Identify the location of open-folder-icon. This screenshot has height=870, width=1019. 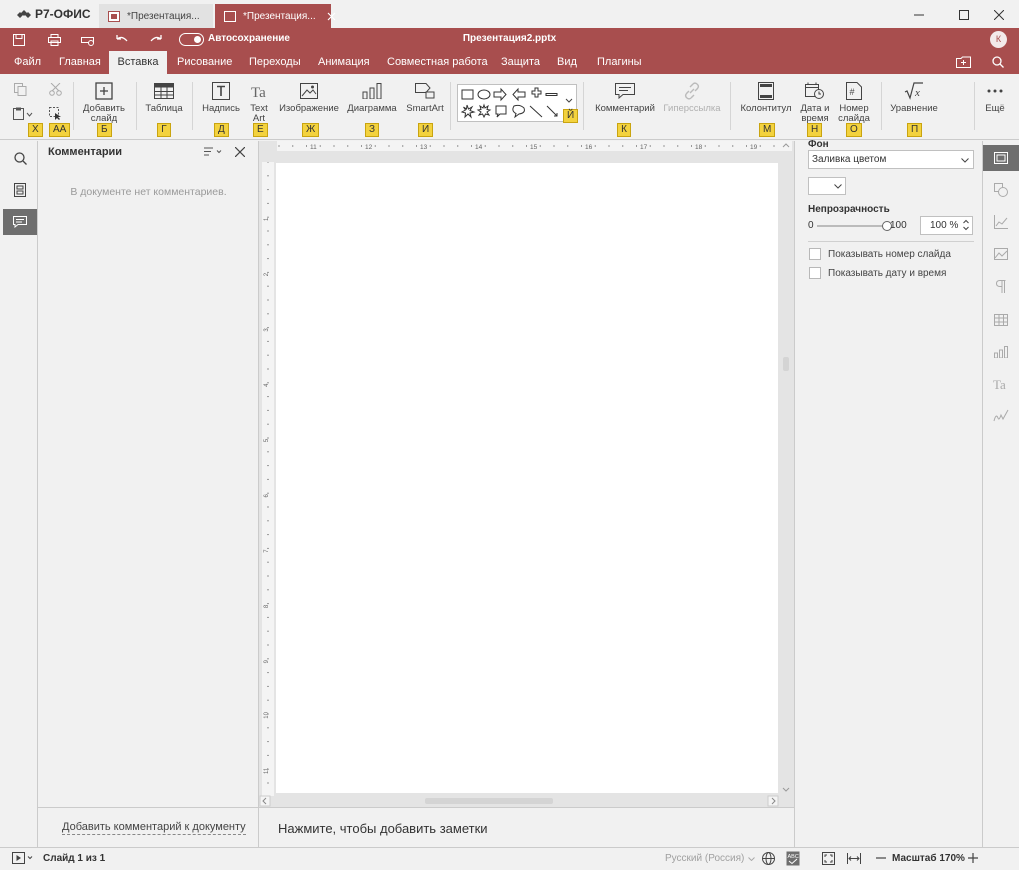
(963, 62).